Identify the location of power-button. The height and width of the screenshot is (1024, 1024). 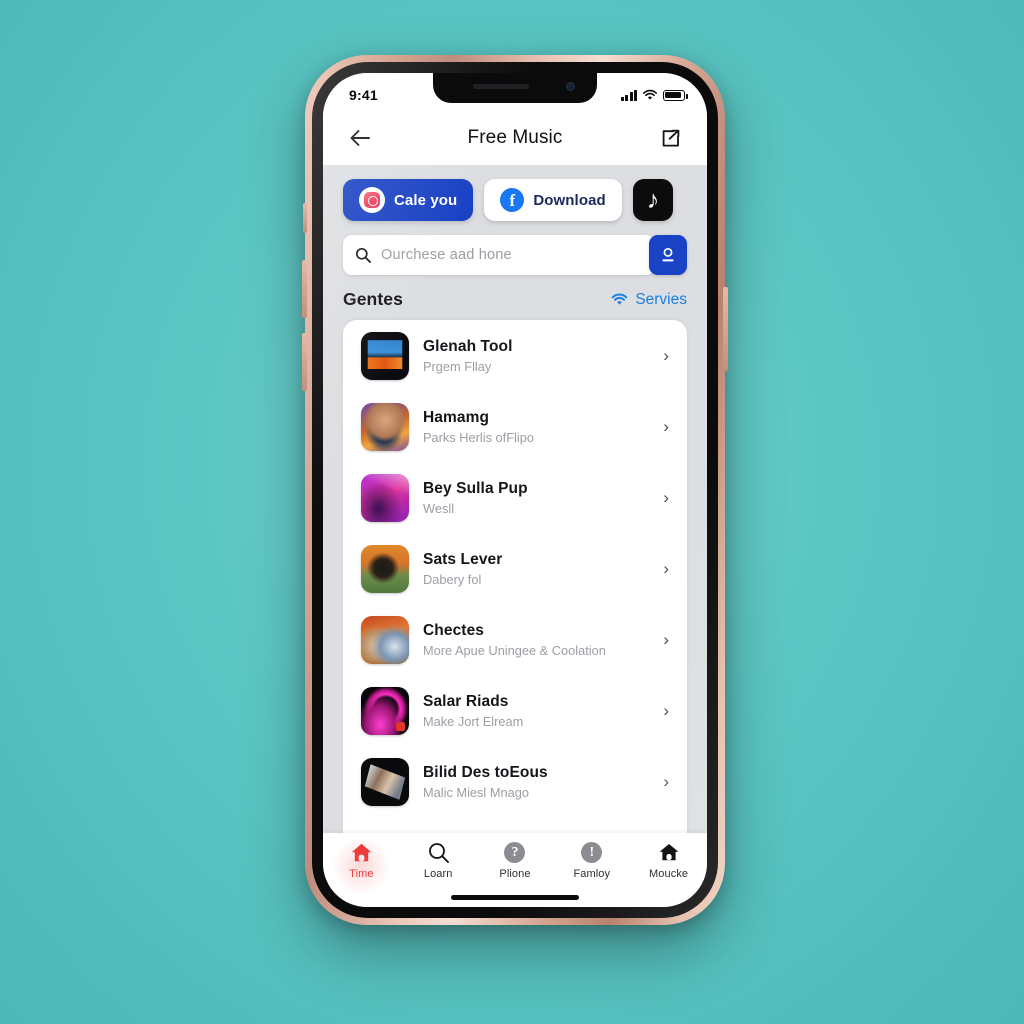
(725, 329).